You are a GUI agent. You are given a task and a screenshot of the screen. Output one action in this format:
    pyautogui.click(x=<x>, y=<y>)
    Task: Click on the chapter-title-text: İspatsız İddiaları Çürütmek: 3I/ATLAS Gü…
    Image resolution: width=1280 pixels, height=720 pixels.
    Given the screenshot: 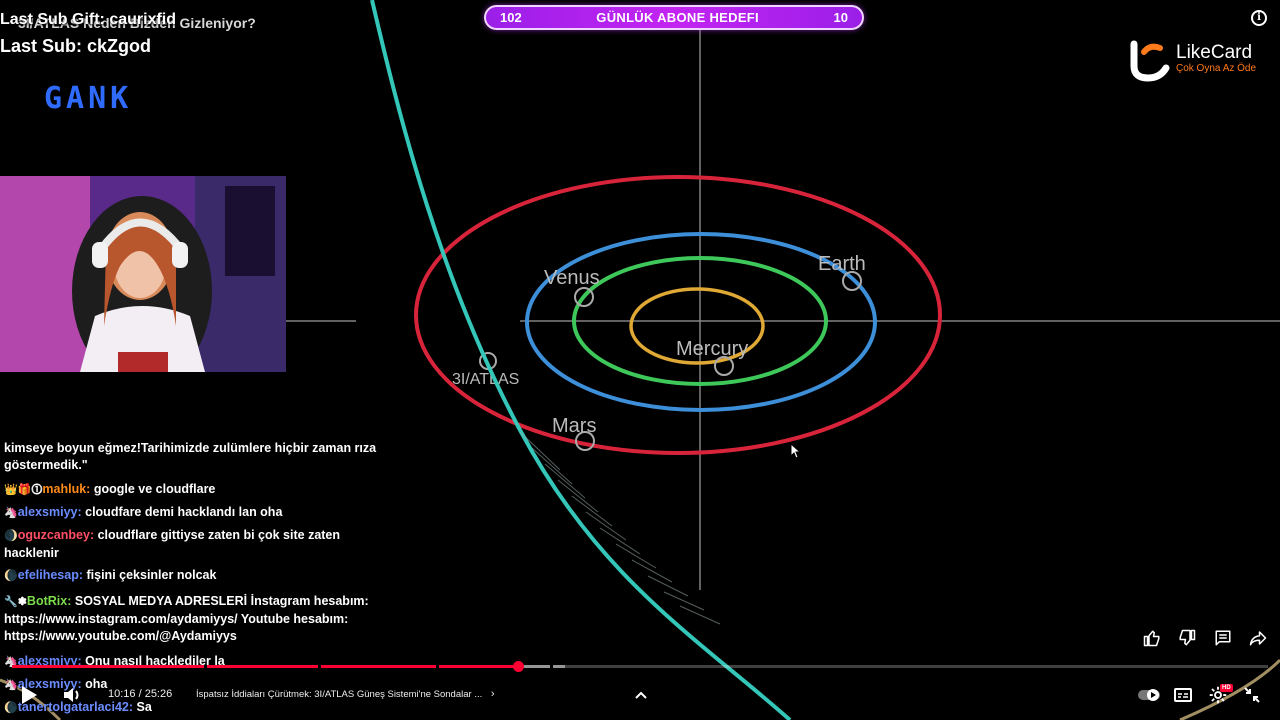 What is the action you would take?
    pyautogui.click(x=339, y=694)
    